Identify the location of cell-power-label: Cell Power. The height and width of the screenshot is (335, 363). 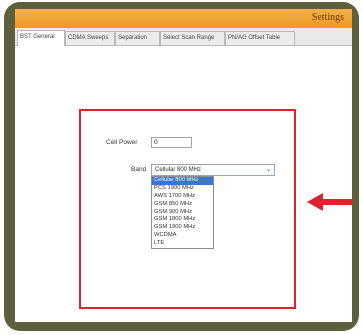
(122, 142).